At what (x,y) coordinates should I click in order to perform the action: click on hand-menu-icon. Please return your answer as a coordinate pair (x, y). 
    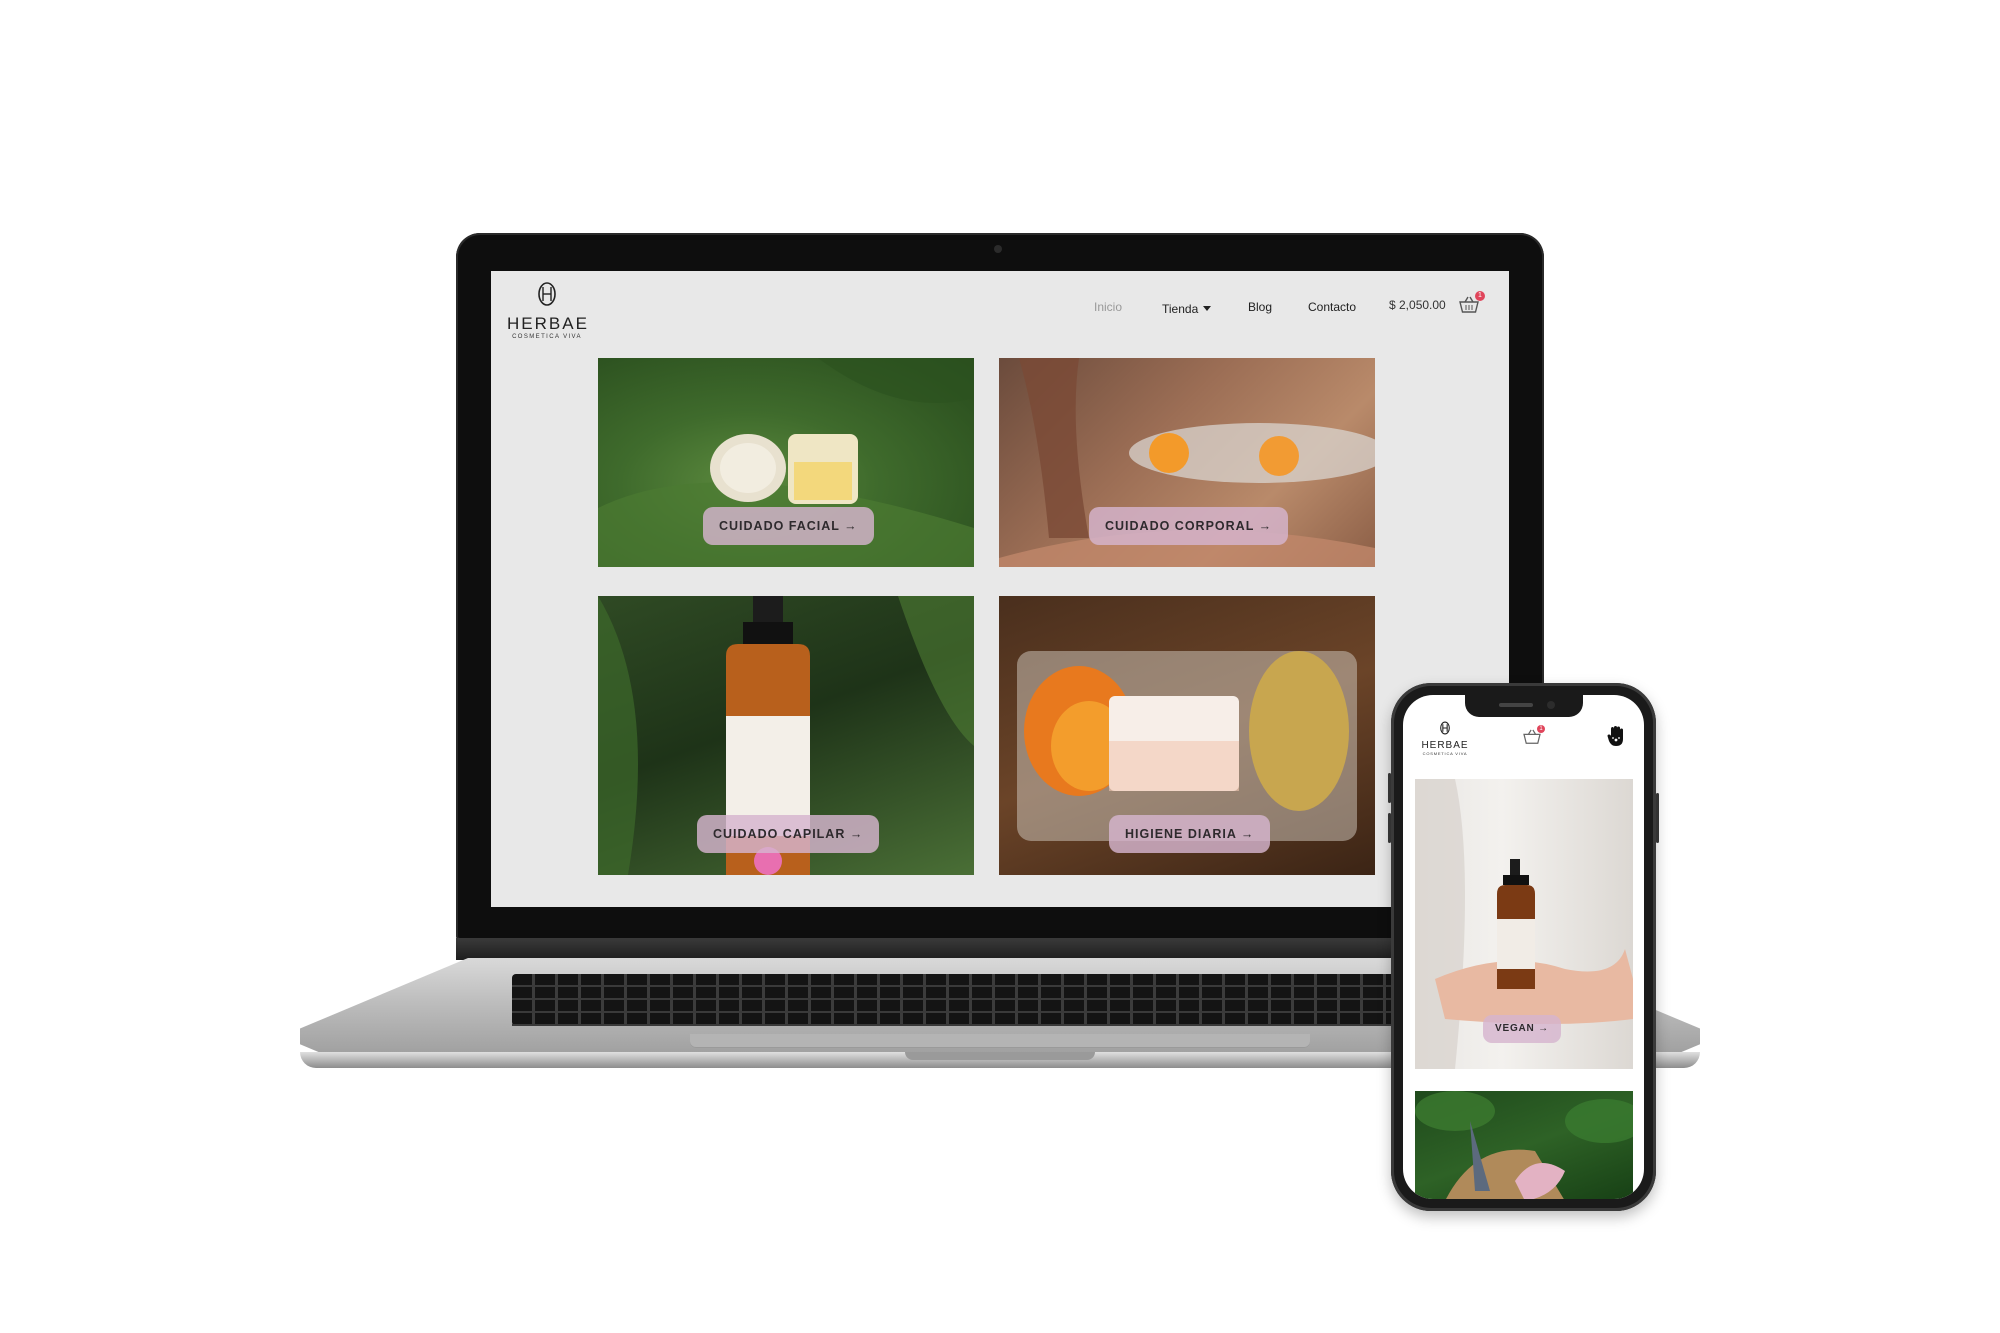
    Looking at the image, I should click on (1615, 736).